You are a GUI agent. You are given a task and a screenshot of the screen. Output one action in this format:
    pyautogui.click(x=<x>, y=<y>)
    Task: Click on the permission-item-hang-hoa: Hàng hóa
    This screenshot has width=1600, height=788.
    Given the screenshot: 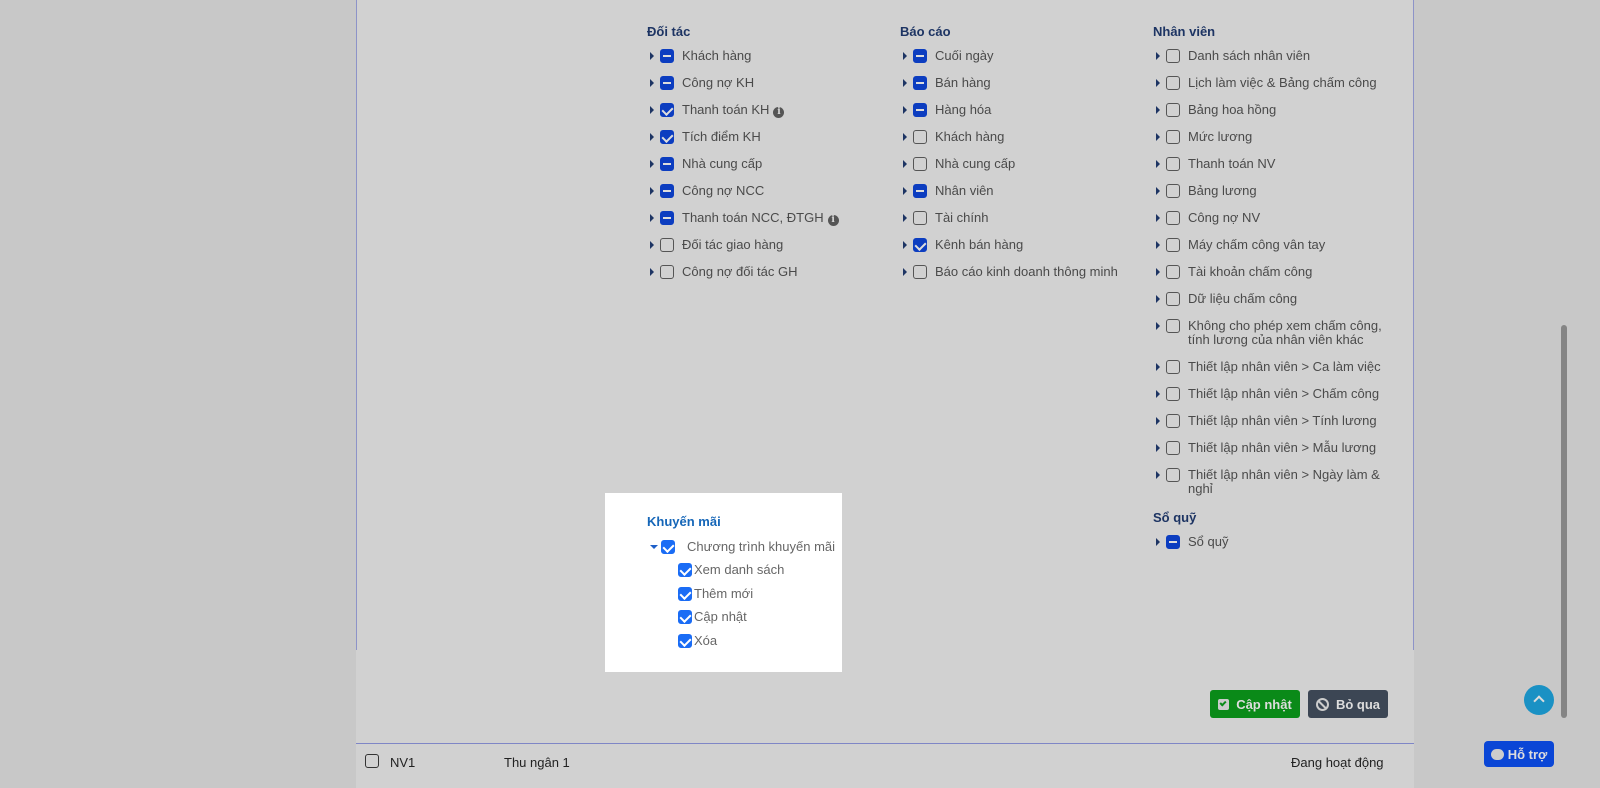 What is the action you would take?
    pyautogui.click(x=1018, y=110)
    